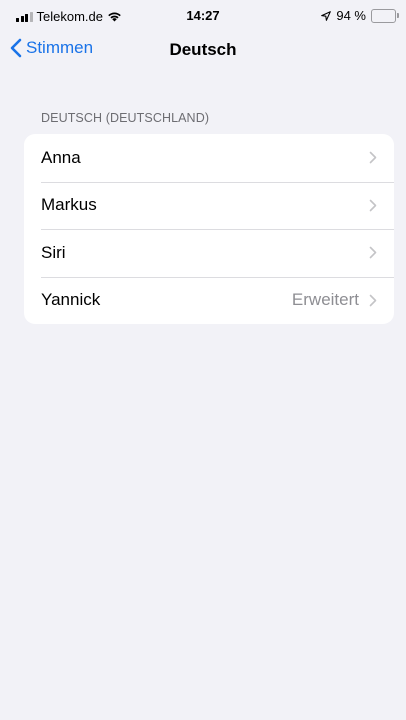 The width and height of the screenshot is (406, 720). Describe the element at coordinates (60, 47) in the screenshot. I see `back-button-label: Stimmen` at that location.